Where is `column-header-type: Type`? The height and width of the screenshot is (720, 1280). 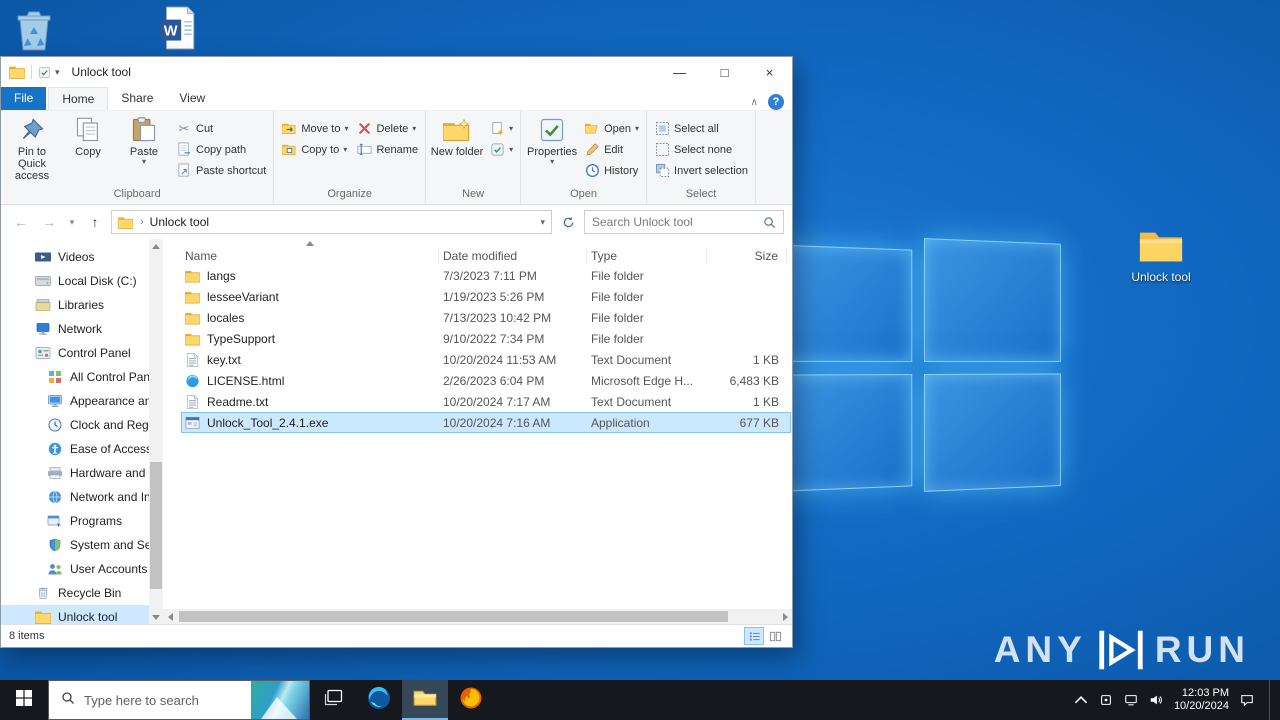 column-header-type: Type is located at coordinates (647, 256).